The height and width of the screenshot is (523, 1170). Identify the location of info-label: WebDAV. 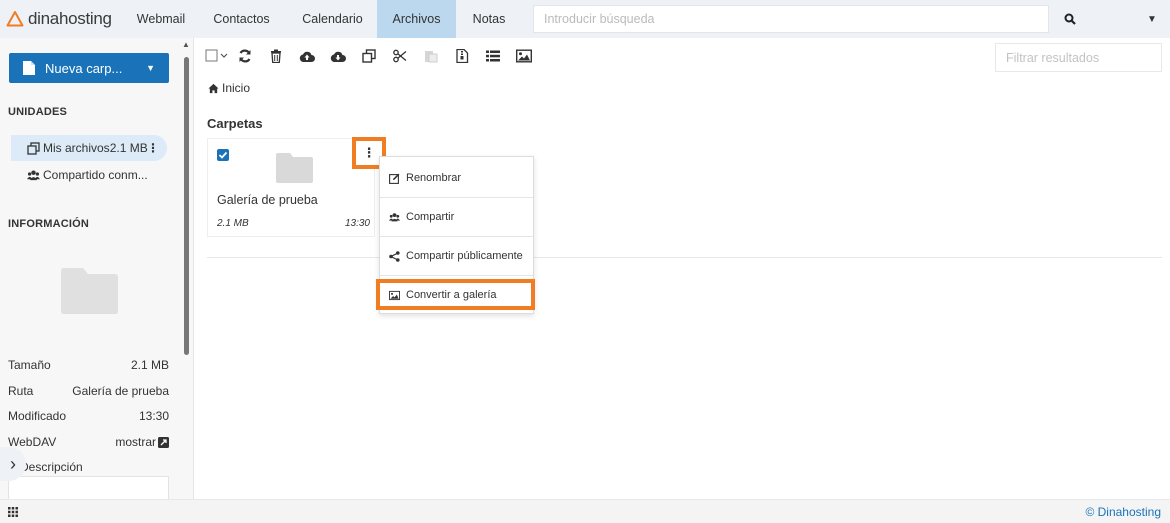
(32, 442).